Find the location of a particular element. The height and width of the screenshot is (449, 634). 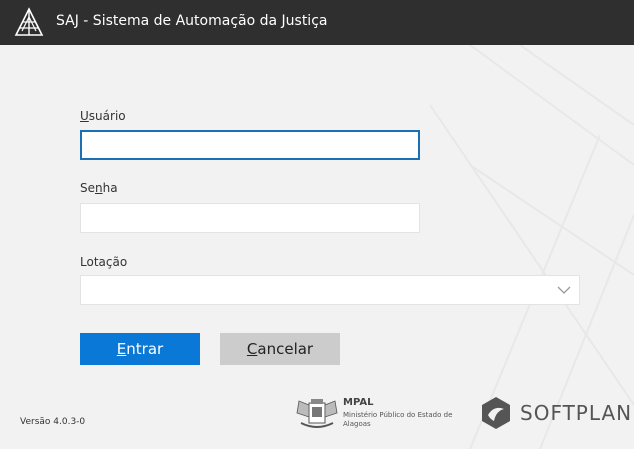

title-bar: SAJ - Sistema de Automação da Justiça is located at coordinates (317, 22).